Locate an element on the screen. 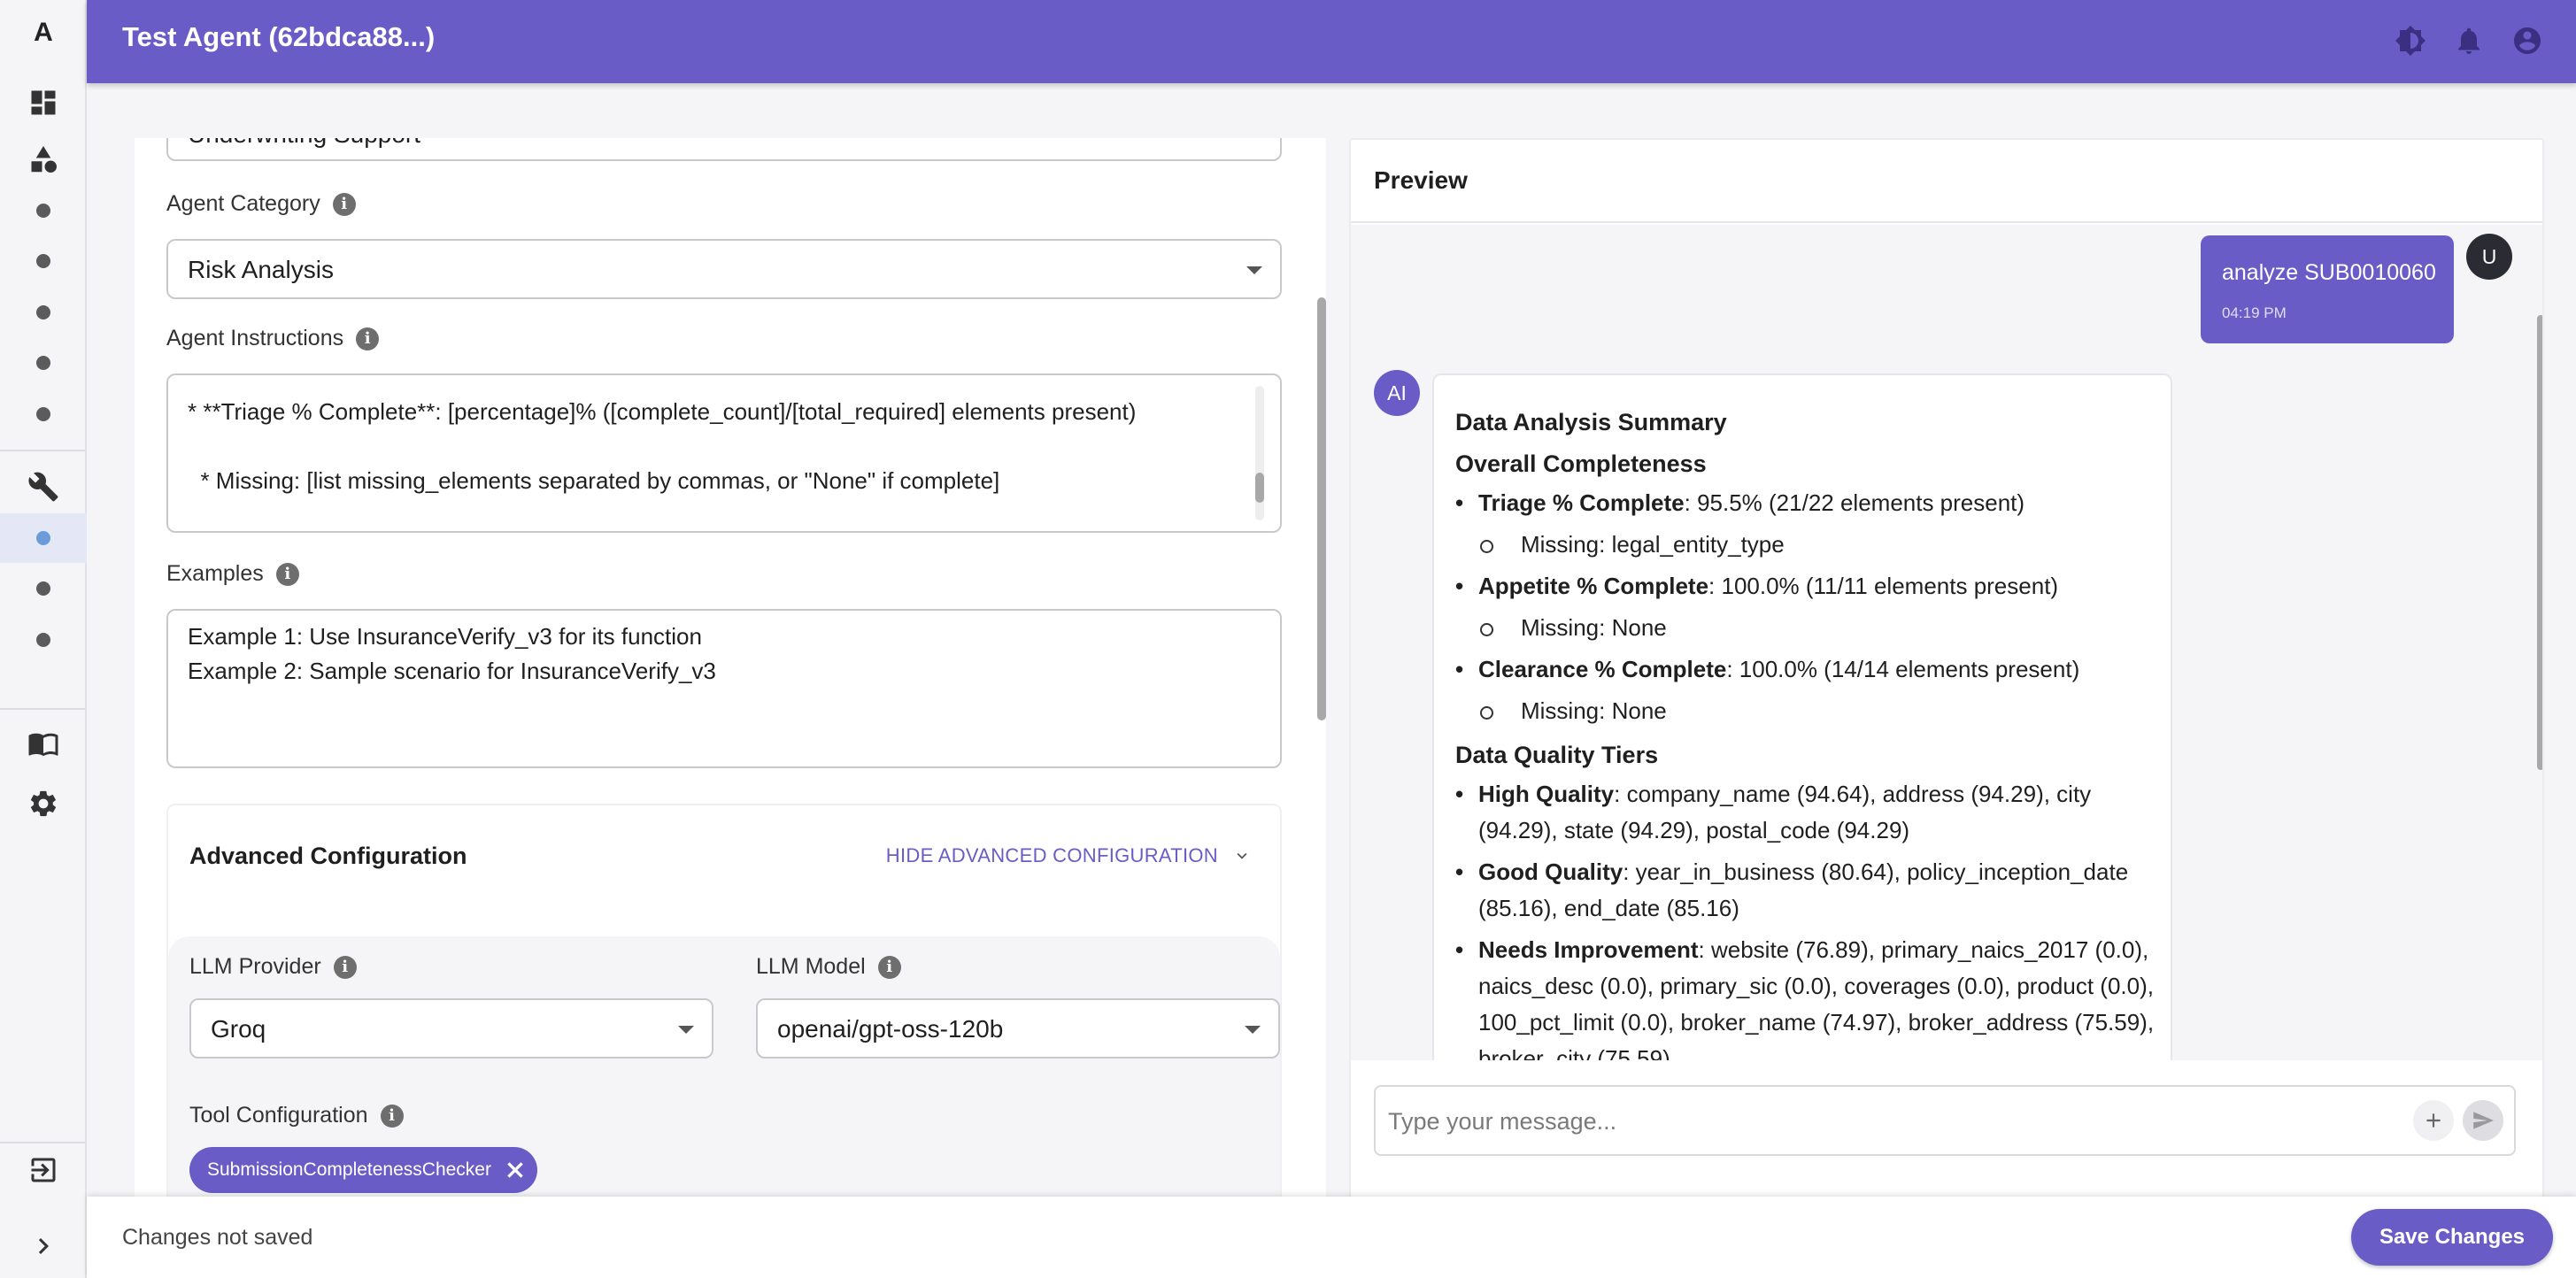  llm-model-value: openai/gpt-oss-120b is located at coordinates (890, 1029).